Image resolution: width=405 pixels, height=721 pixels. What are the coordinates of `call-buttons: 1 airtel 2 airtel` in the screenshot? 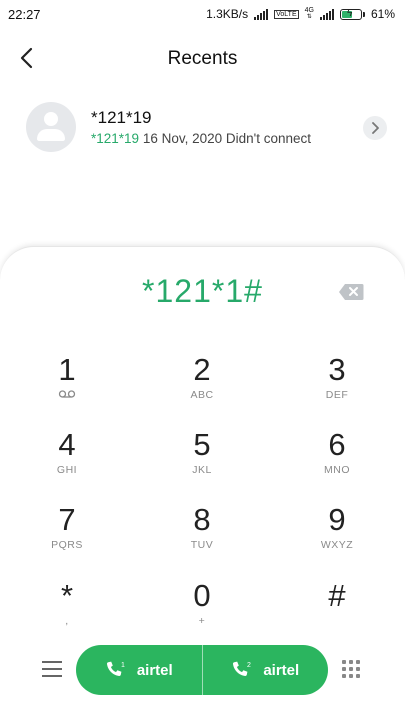 It's located at (202, 670).